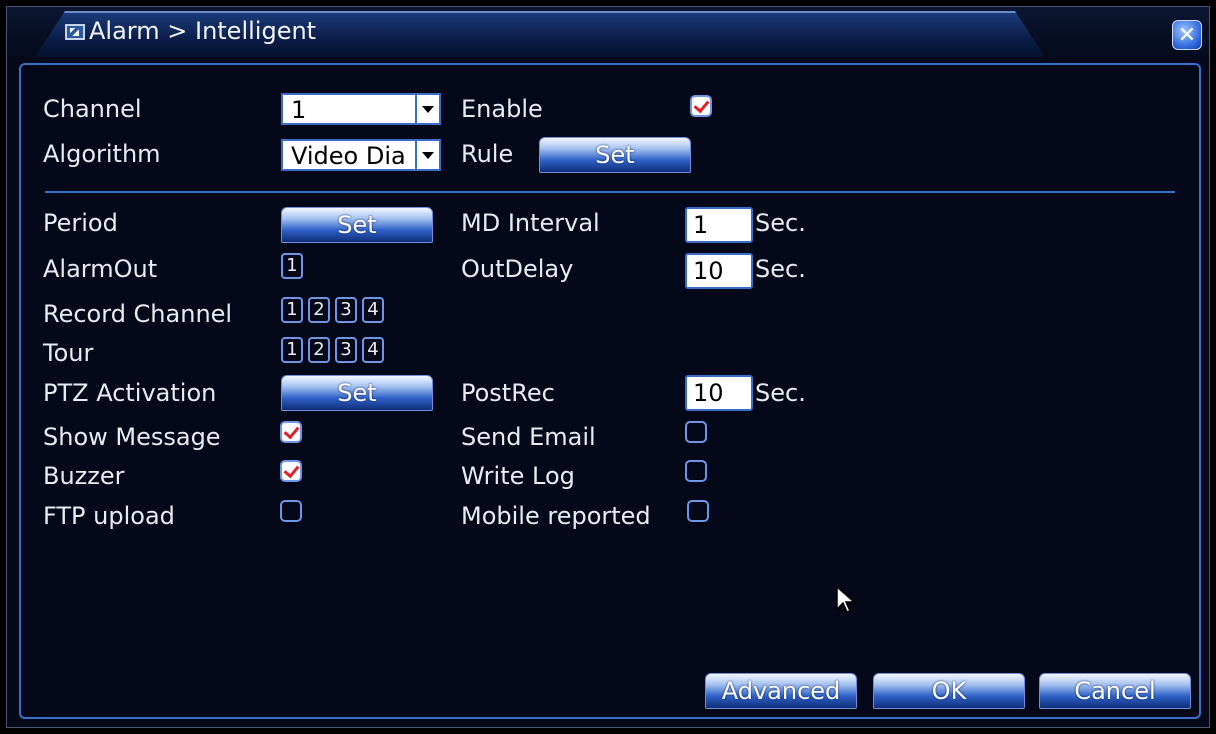  I want to click on md-interval-unit: Sec., so click(780, 223).